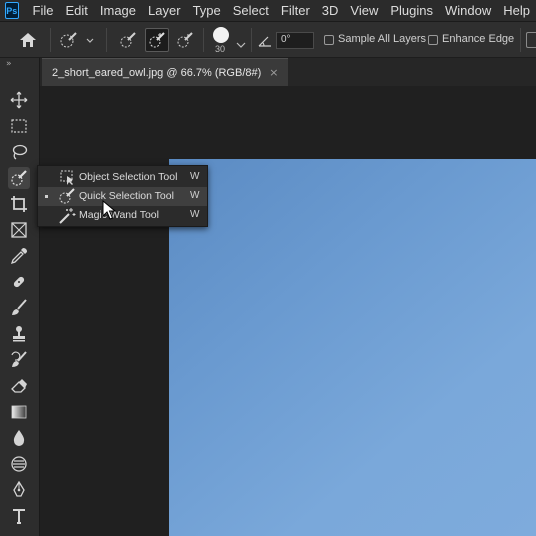  I want to click on flyout-item-object-selection: Object Selection Tool W, so click(122, 177).